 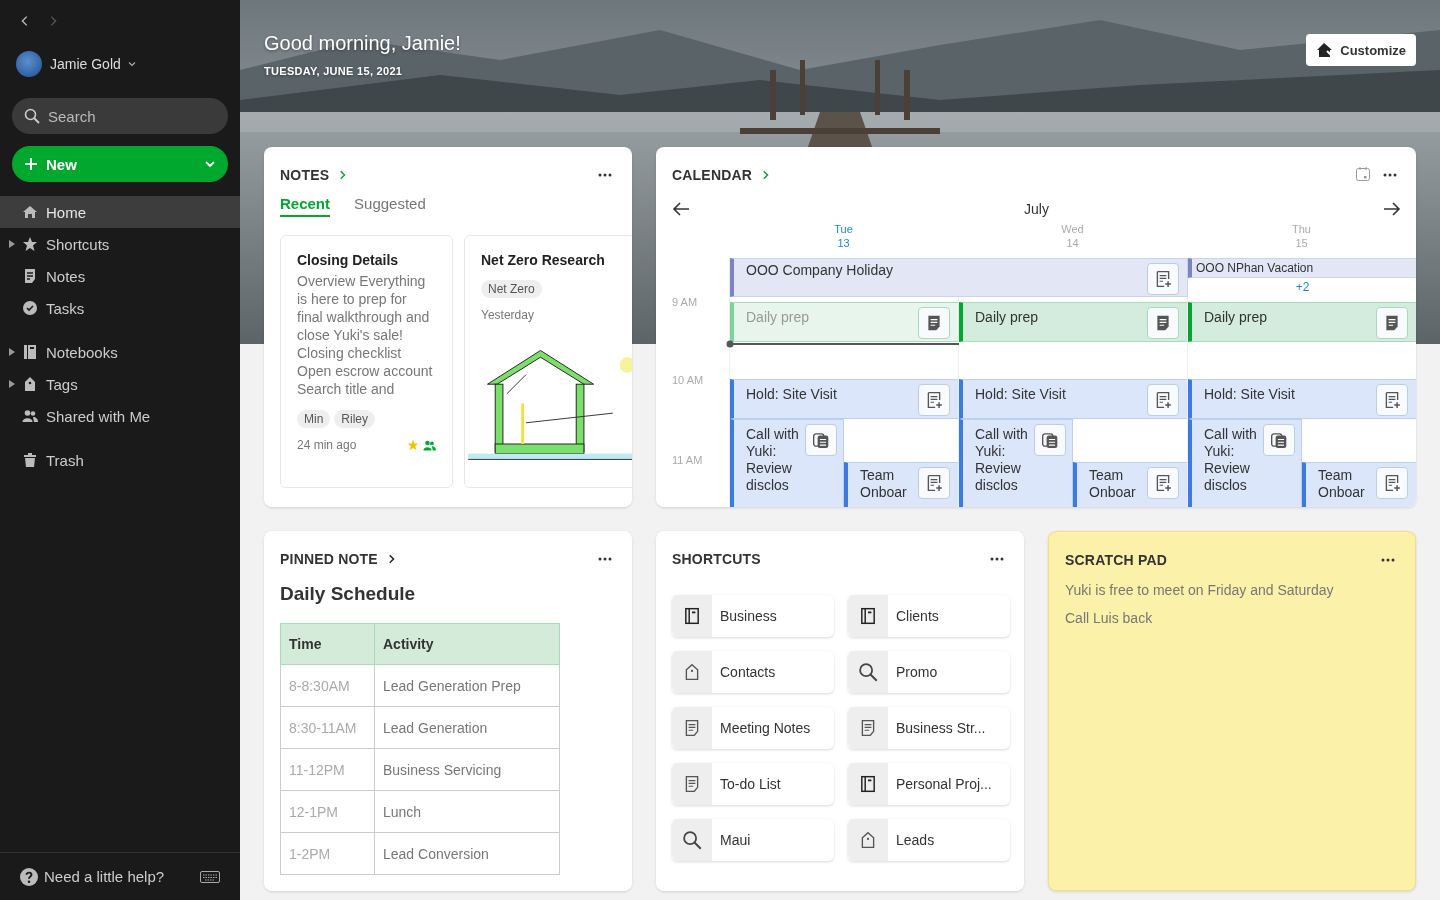 What do you see at coordinates (753, 840) in the screenshot?
I see `shortcut-item: Maui` at bounding box center [753, 840].